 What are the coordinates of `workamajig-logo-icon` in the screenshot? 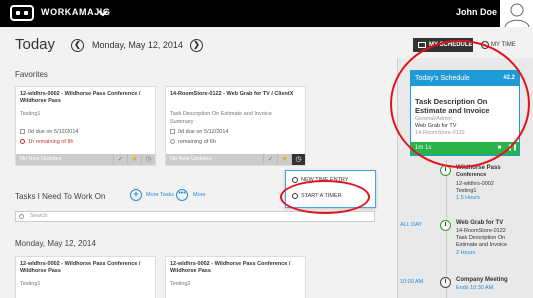 It's located at (22, 13).